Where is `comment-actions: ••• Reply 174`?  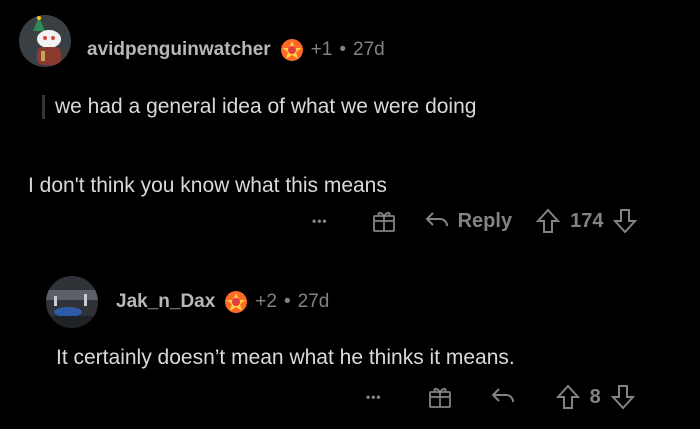 comment-actions: ••• Reply 174 is located at coordinates (475, 221).